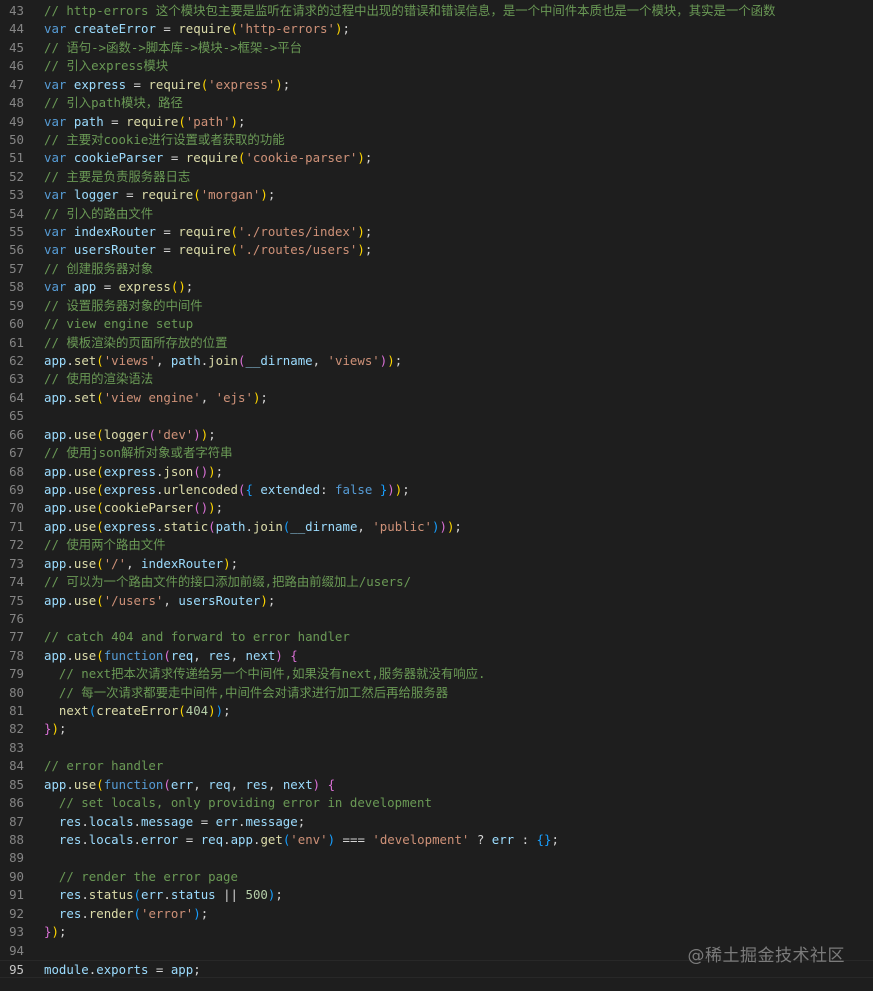 The width and height of the screenshot is (873, 991). Describe the element at coordinates (16, 803) in the screenshot. I see `line-number: 86` at that location.